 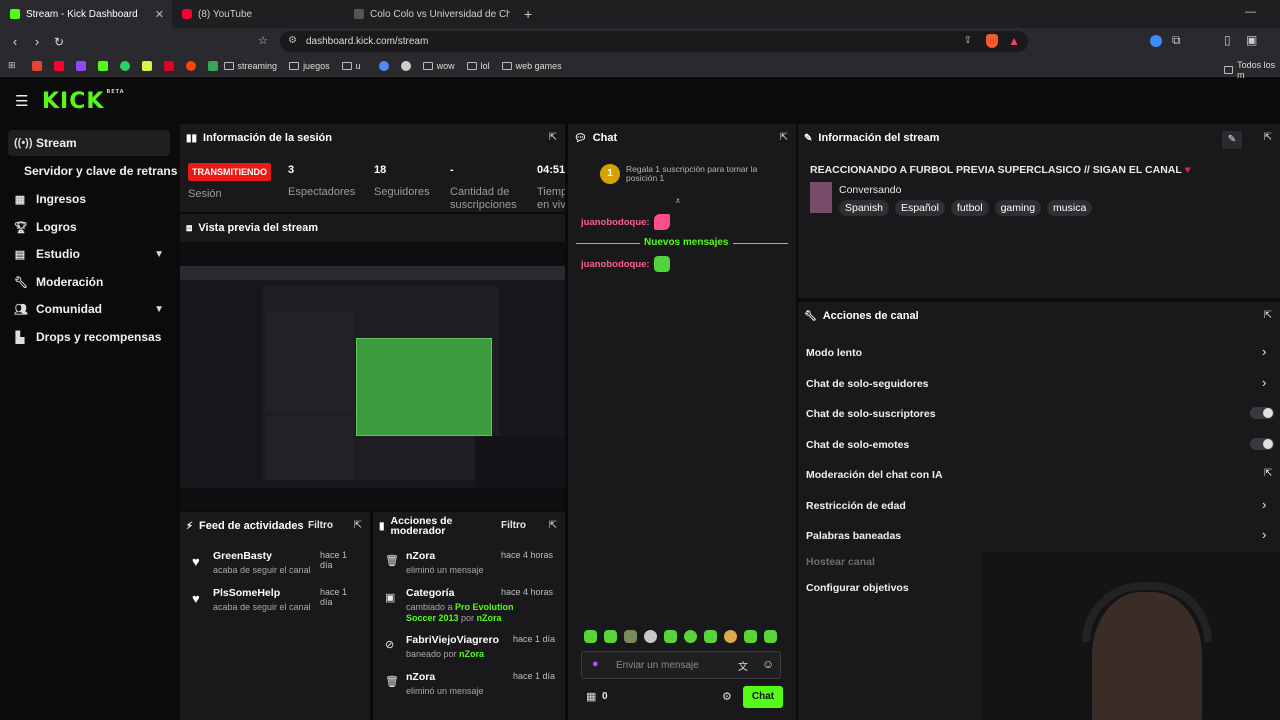 What do you see at coordinates (146, 65) in the screenshot?
I see `zendesk-bookmark-icon` at bounding box center [146, 65].